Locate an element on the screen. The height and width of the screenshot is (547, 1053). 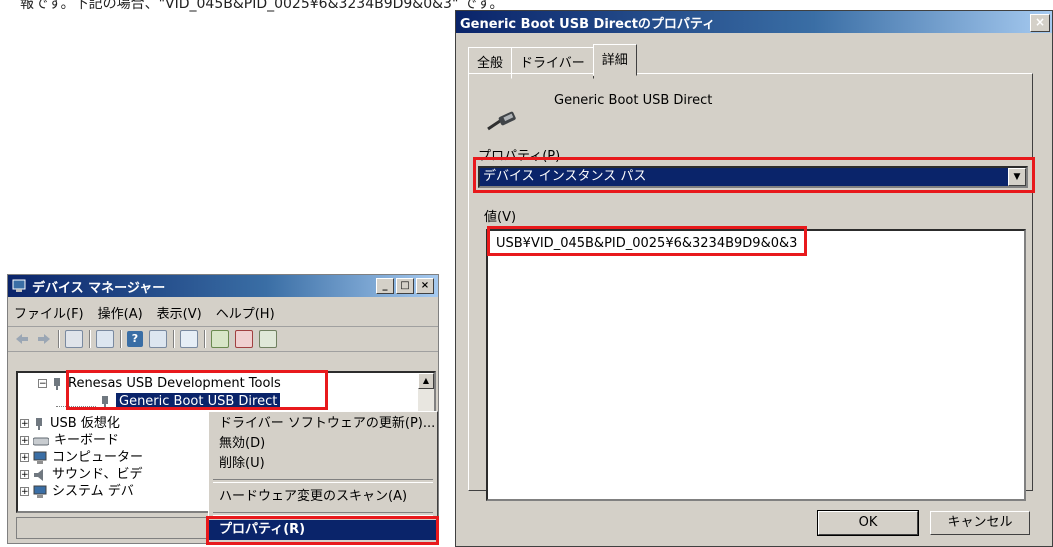
menu-item-scan: ハードウェア変更のスキャン(A) is located at coordinates (323, 497).